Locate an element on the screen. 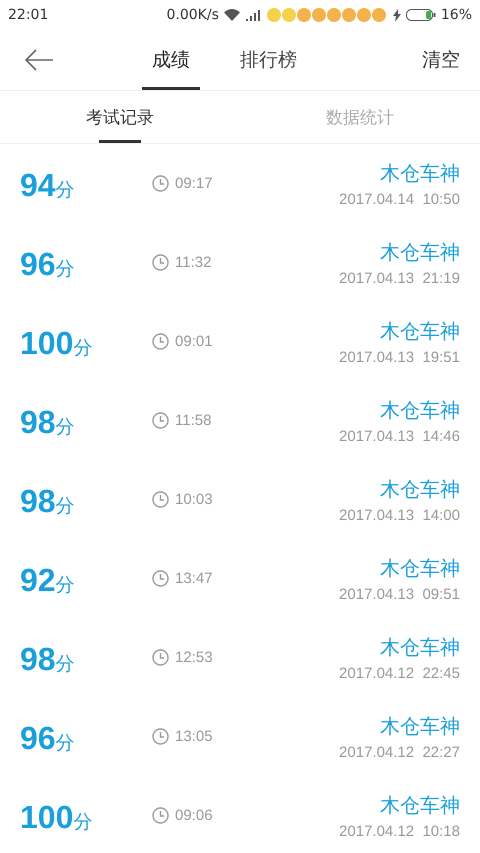 This screenshot has width=480, height=853. exam-date: 2017.04.12 22:27 is located at coordinates (399, 752).